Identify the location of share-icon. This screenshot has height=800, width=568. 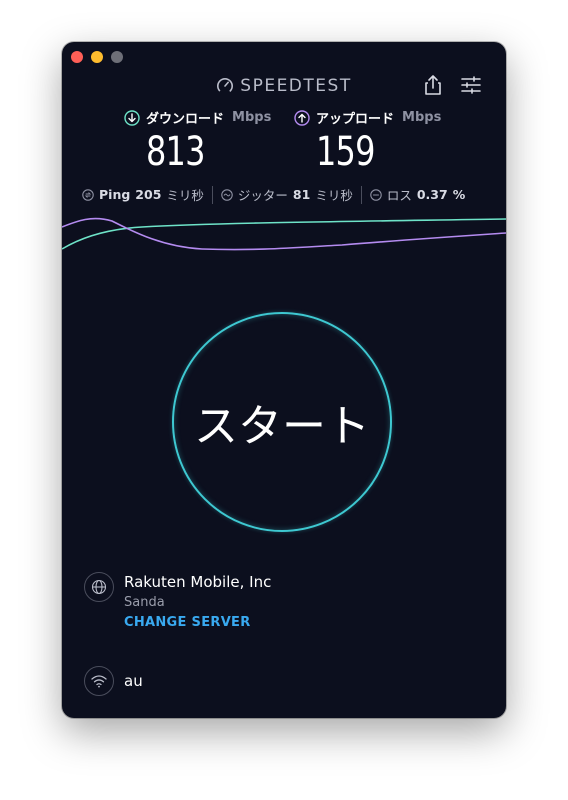
(433, 85).